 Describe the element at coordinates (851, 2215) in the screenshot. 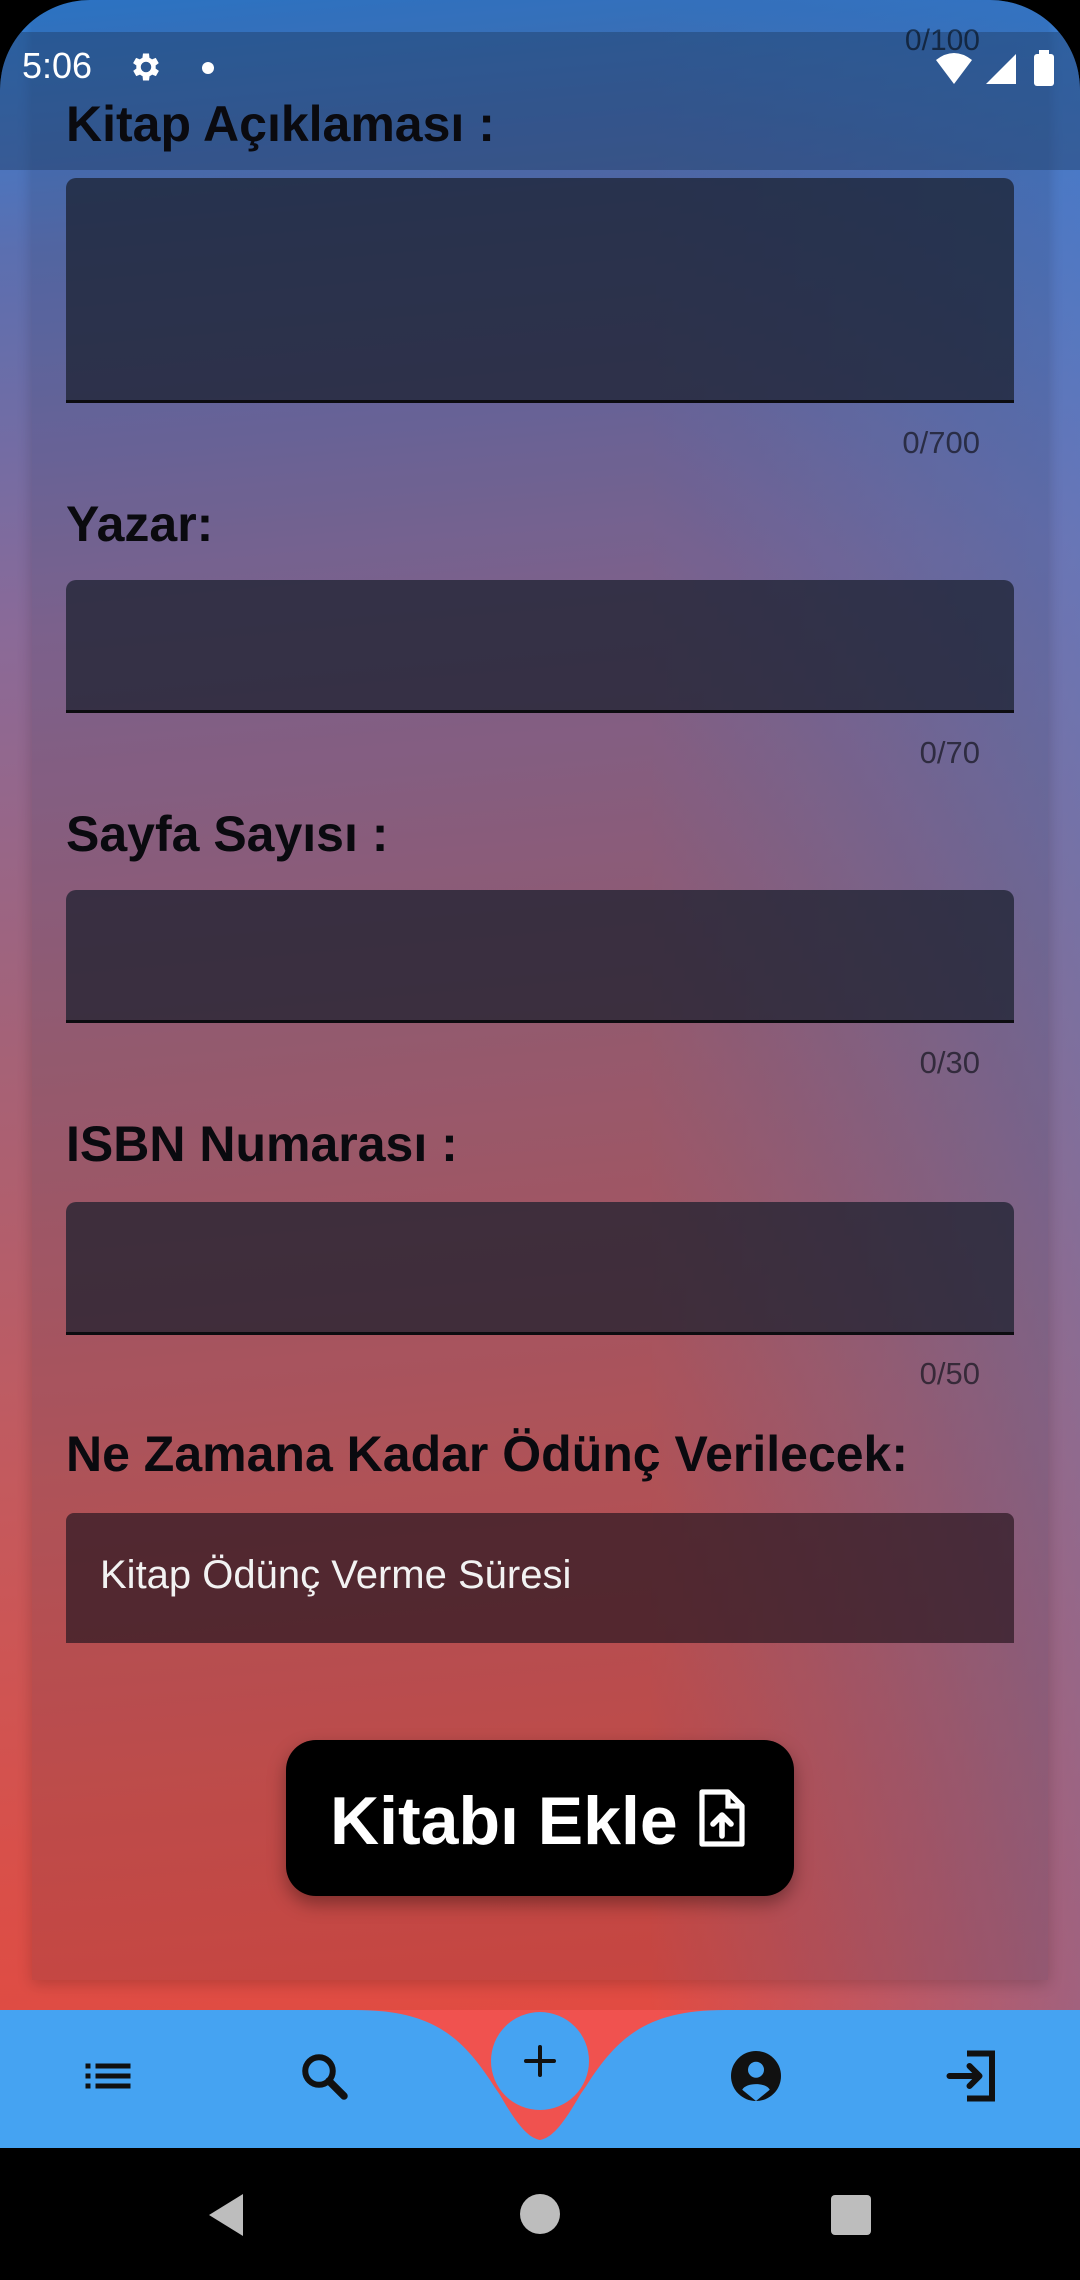

I see `recents-icon` at that location.